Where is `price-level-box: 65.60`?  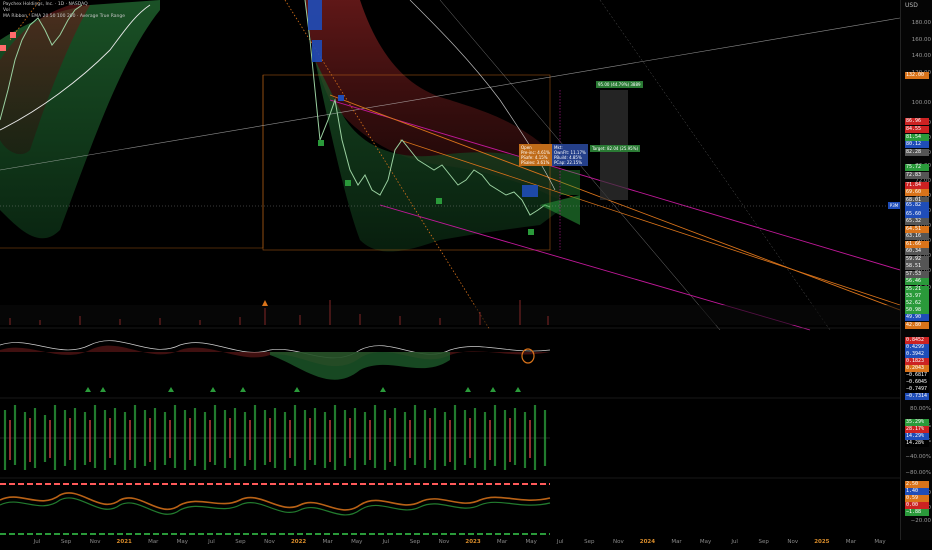
price-level-box: 65.60 is located at coordinates (917, 214).